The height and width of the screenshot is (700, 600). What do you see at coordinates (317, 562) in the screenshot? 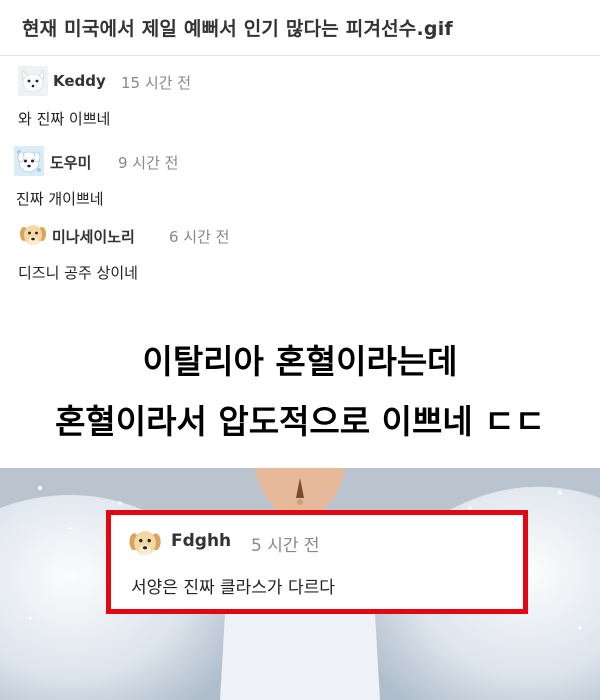
I see `highlighted-comment-box: Fdghh 5 시간 전 서양은 진짜 클라스가 다르다` at bounding box center [317, 562].